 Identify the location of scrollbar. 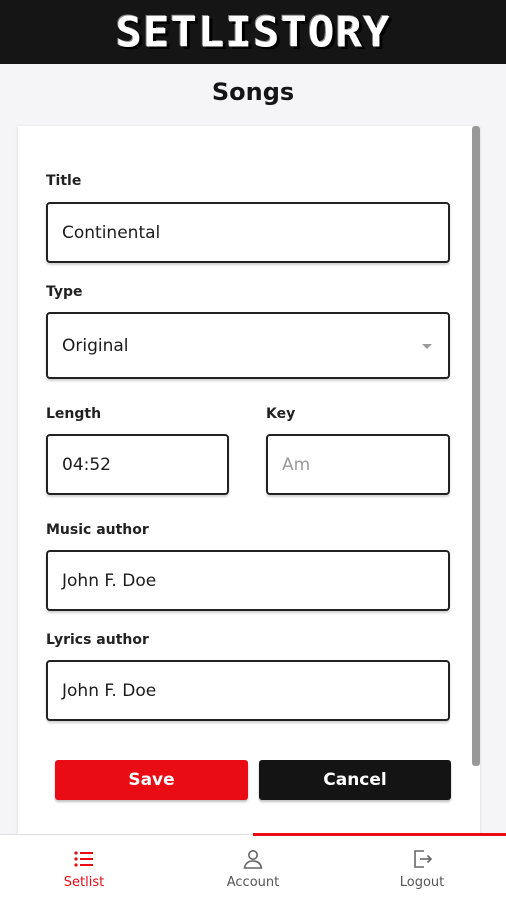
(476, 446).